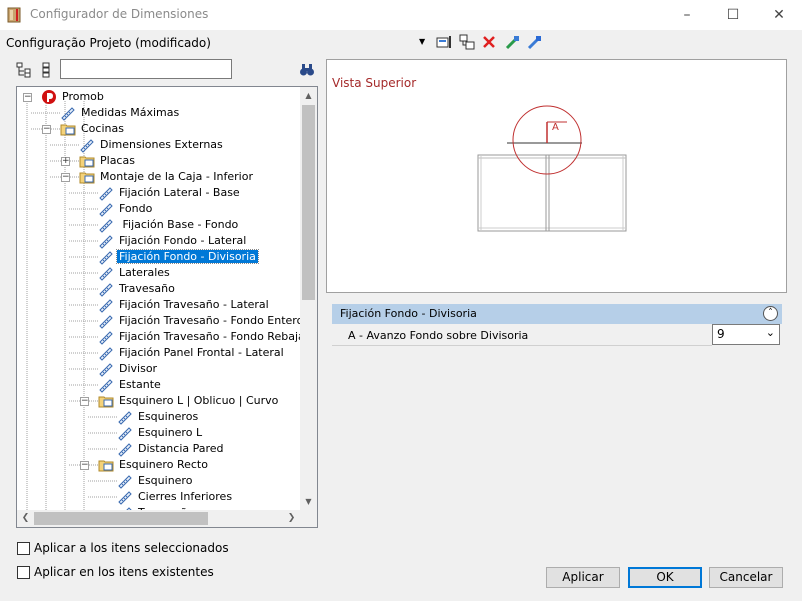 This screenshot has width=802, height=601. Describe the element at coordinates (374, 83) in the screenshot. I see `preview-title: Vista Superior` at that location.